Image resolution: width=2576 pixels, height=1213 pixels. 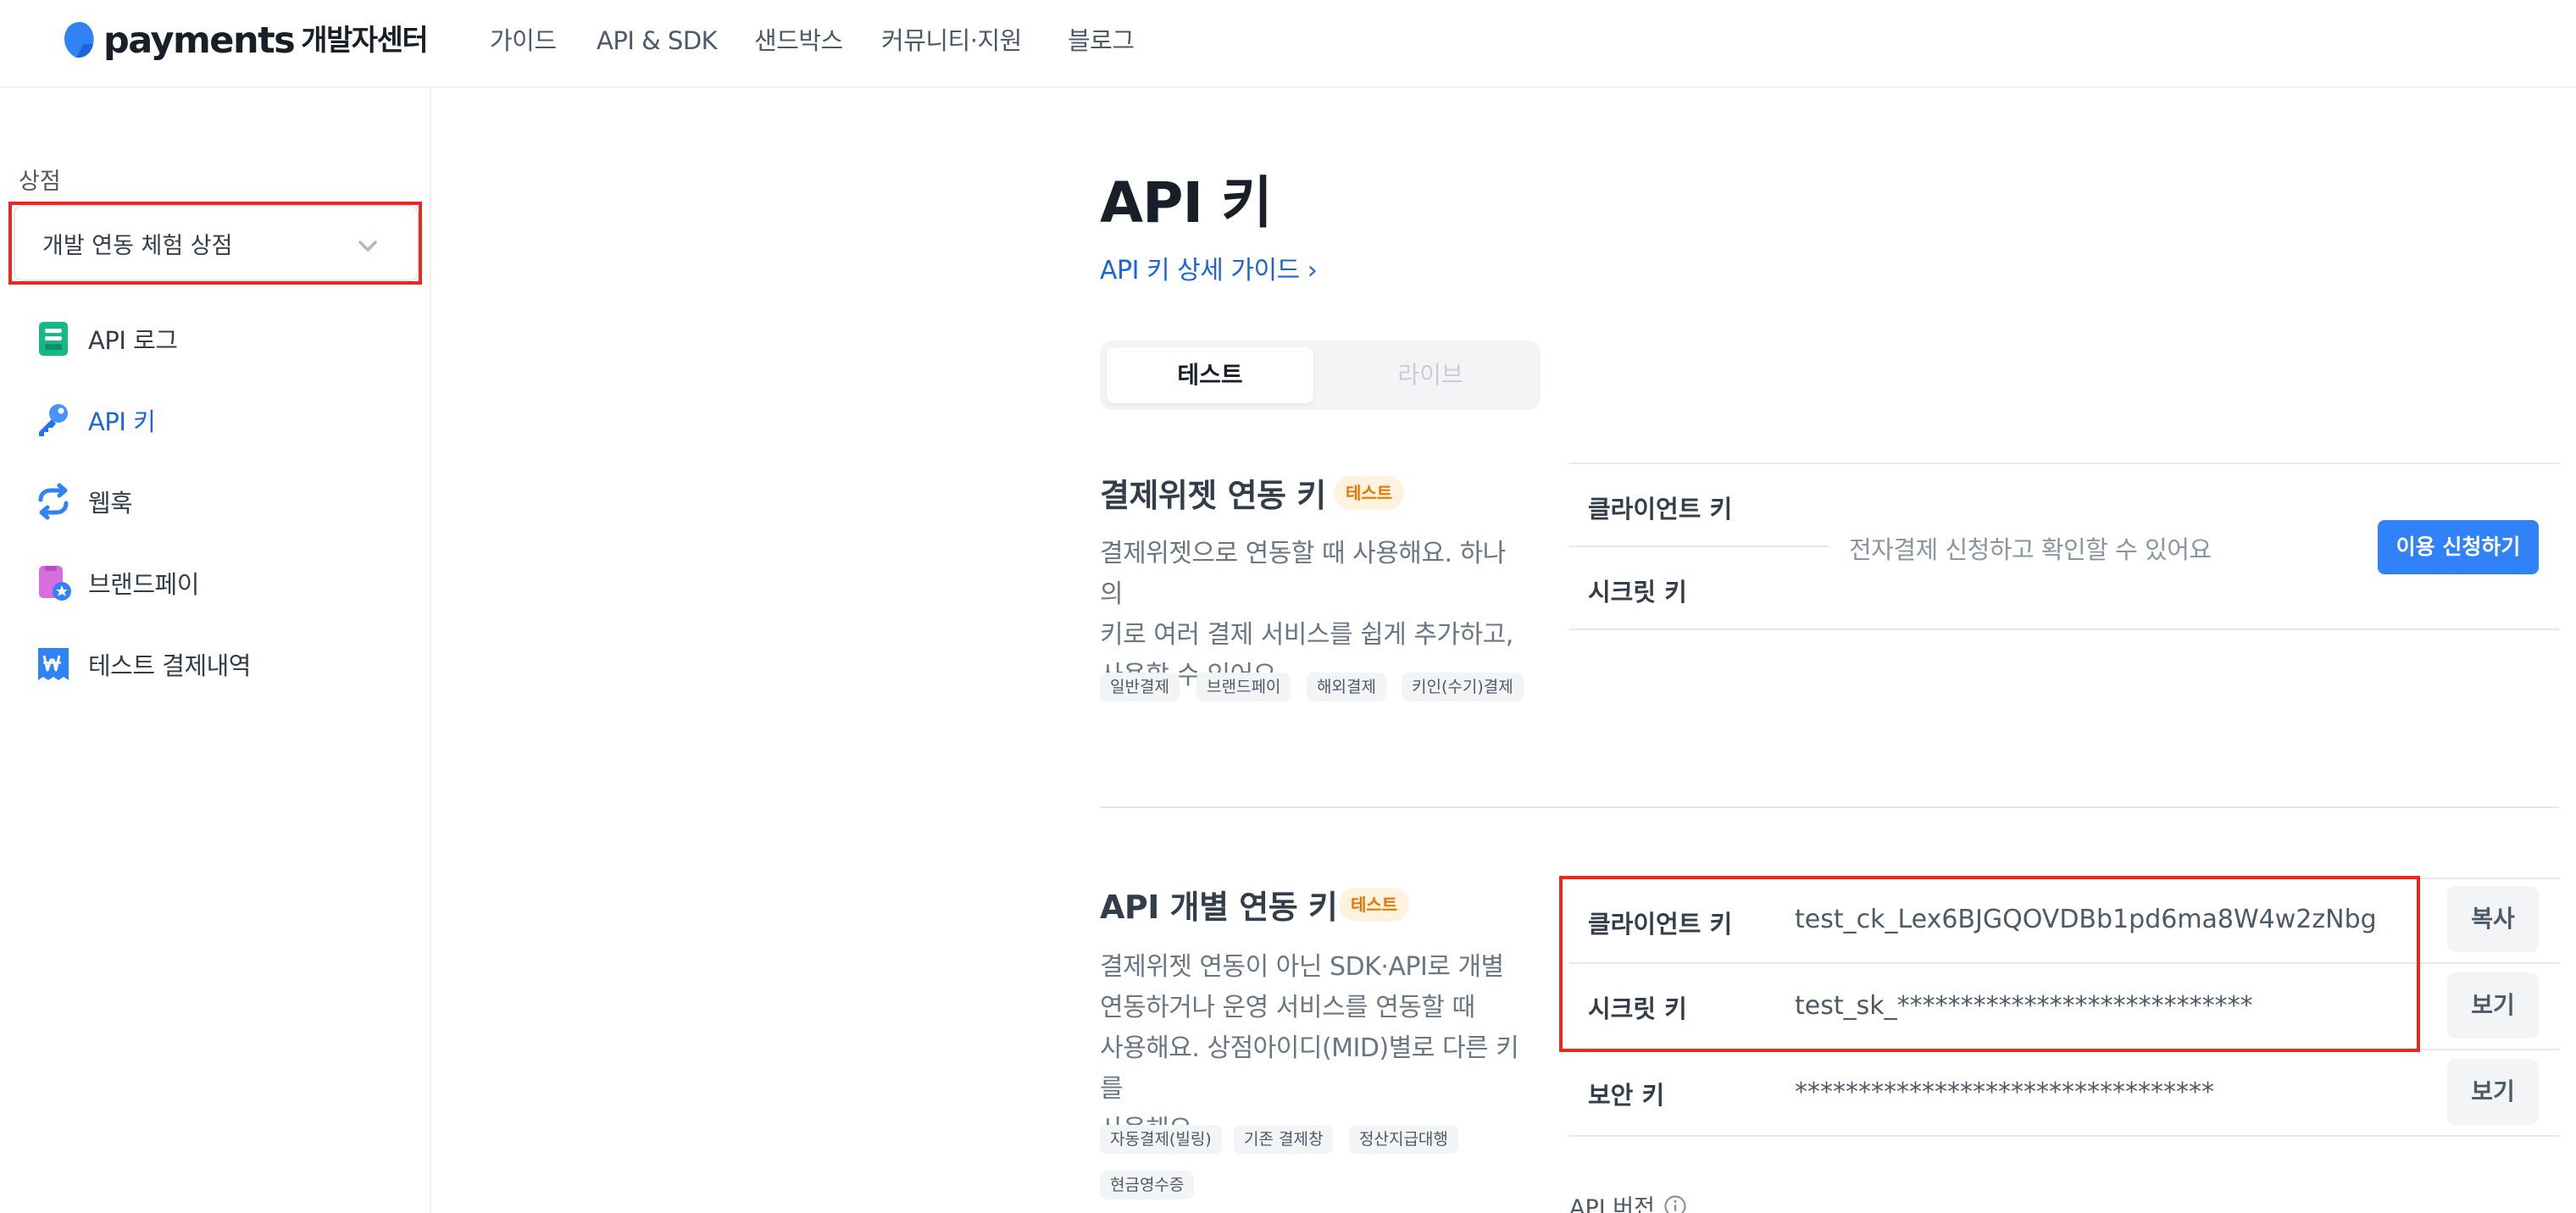 What do you see at coordinates (1463, 687) in the screenshot?
I see `tag-keyin-payment: 키인(수기)결제` at bounding box center [1463, 687].